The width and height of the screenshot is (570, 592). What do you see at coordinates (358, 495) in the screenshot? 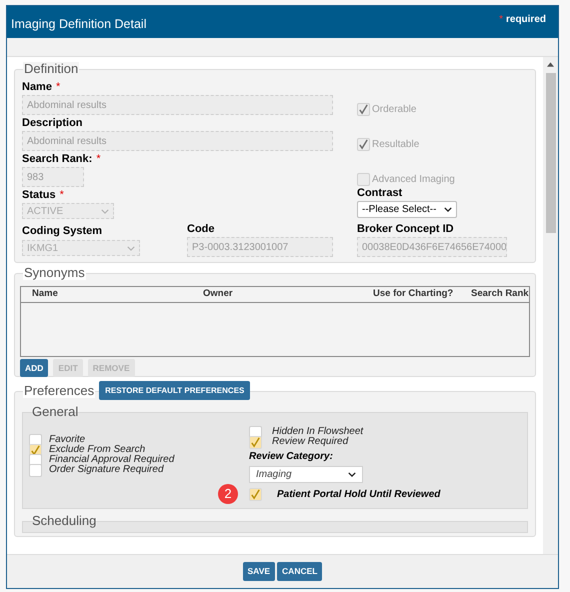
I see `checkbox-label: Patient Portal Hold Until Reviewed` at bounding box center [358, 495].